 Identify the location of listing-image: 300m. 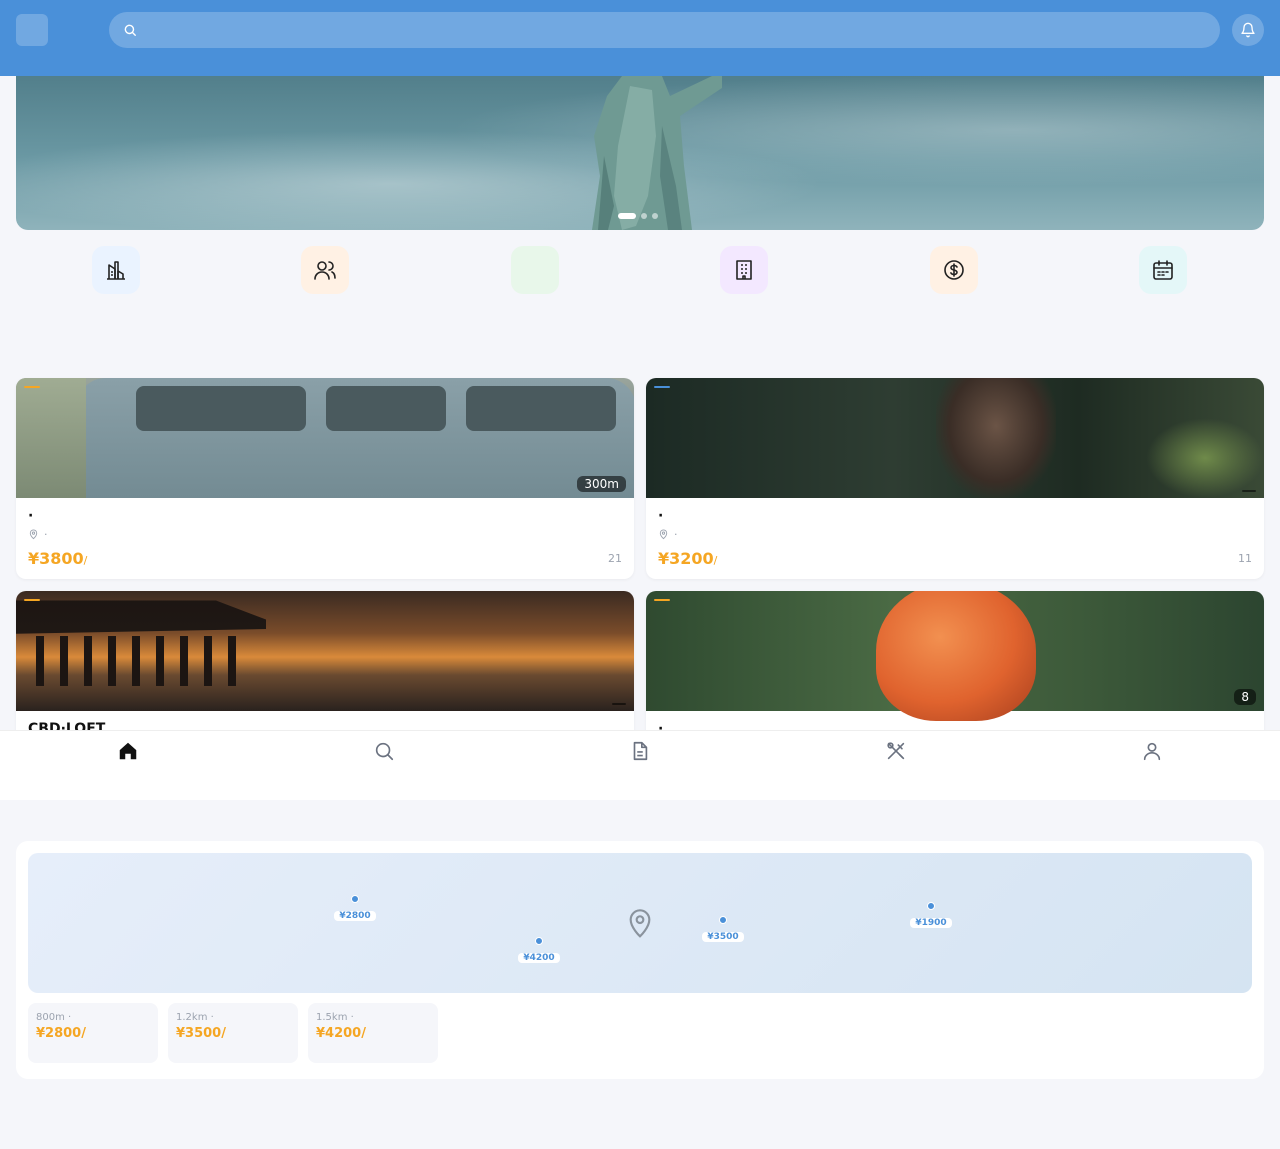
(325, 438).